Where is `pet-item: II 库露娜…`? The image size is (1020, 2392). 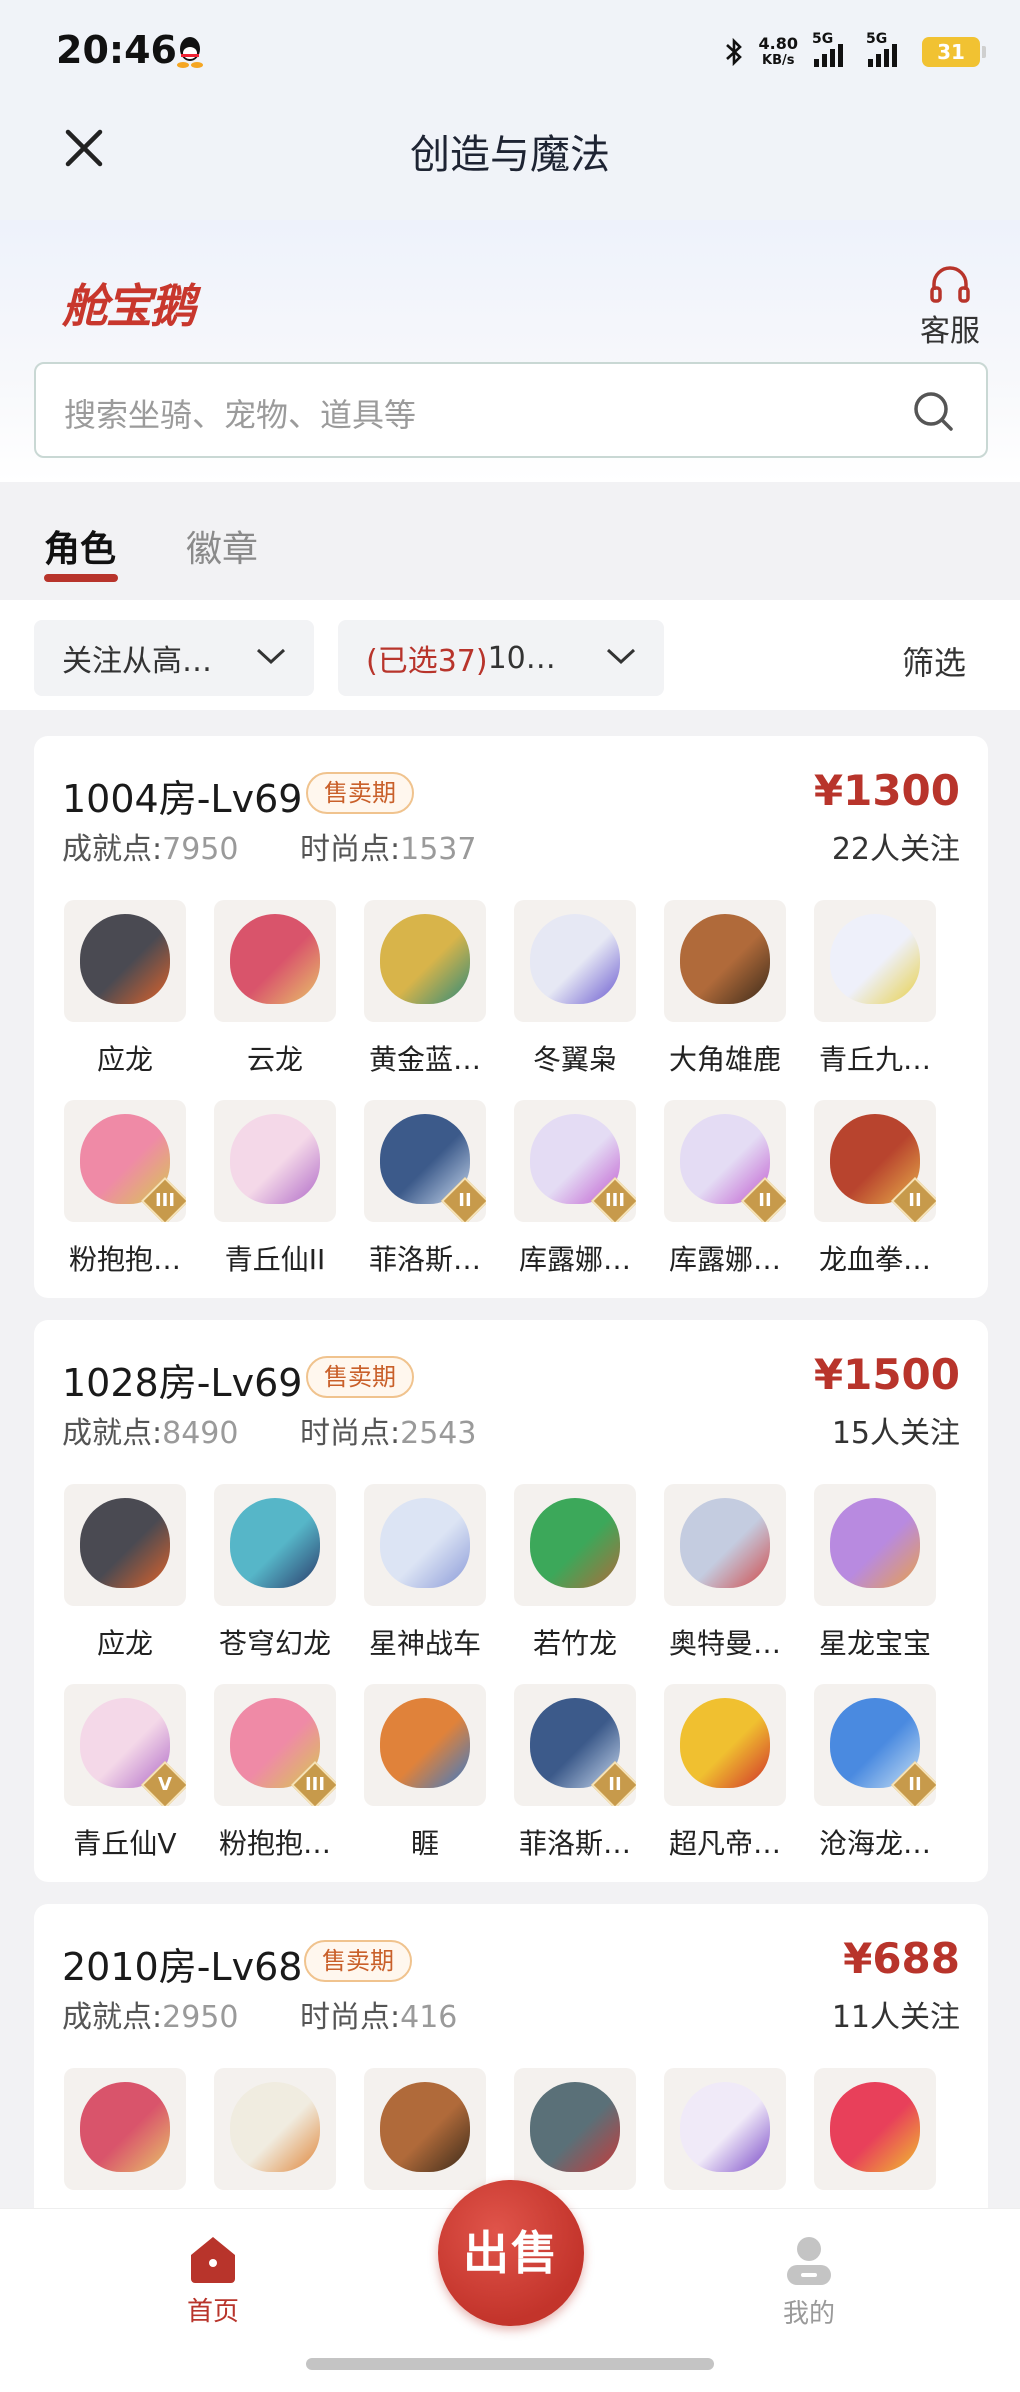 pet-item: II 库露娜… is located at coordinates (725, 1189).